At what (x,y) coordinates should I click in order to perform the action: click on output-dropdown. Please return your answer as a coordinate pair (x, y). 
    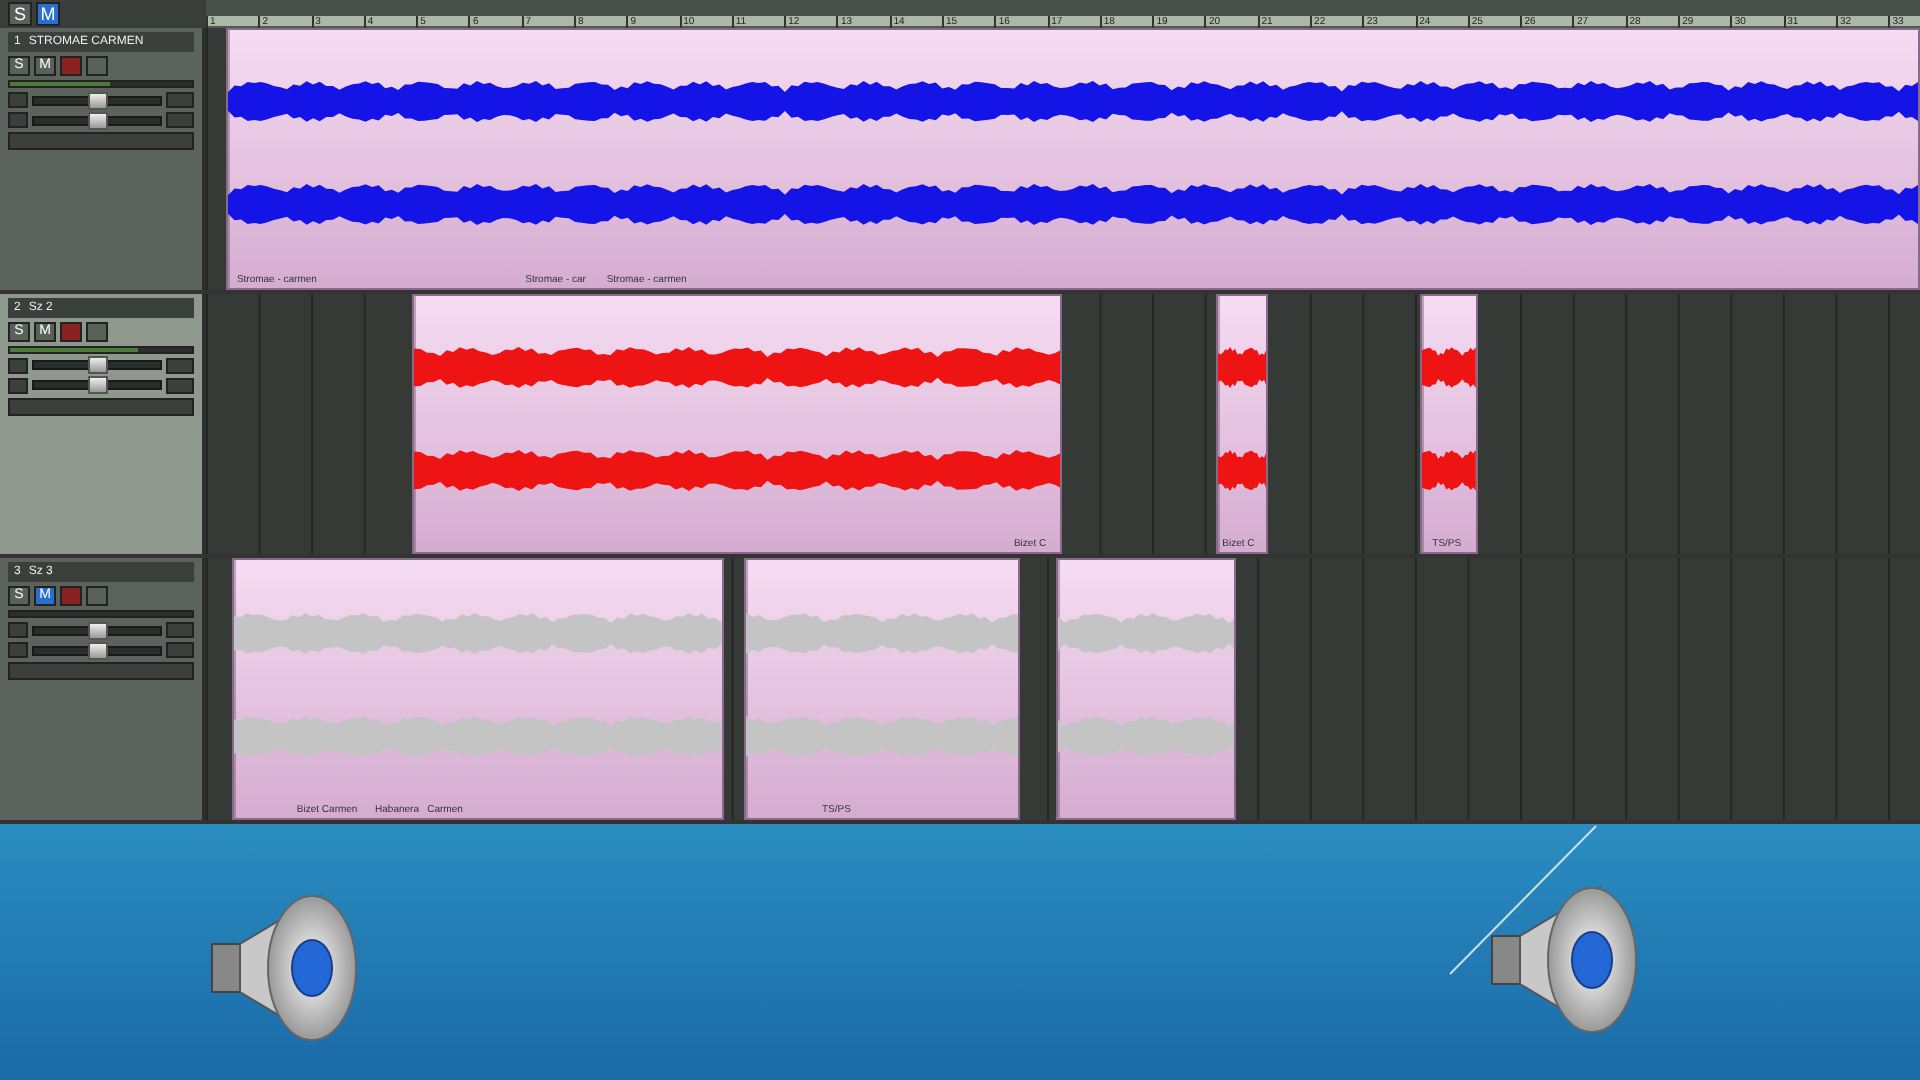
    Looking at the image, I should click on (101, 406).